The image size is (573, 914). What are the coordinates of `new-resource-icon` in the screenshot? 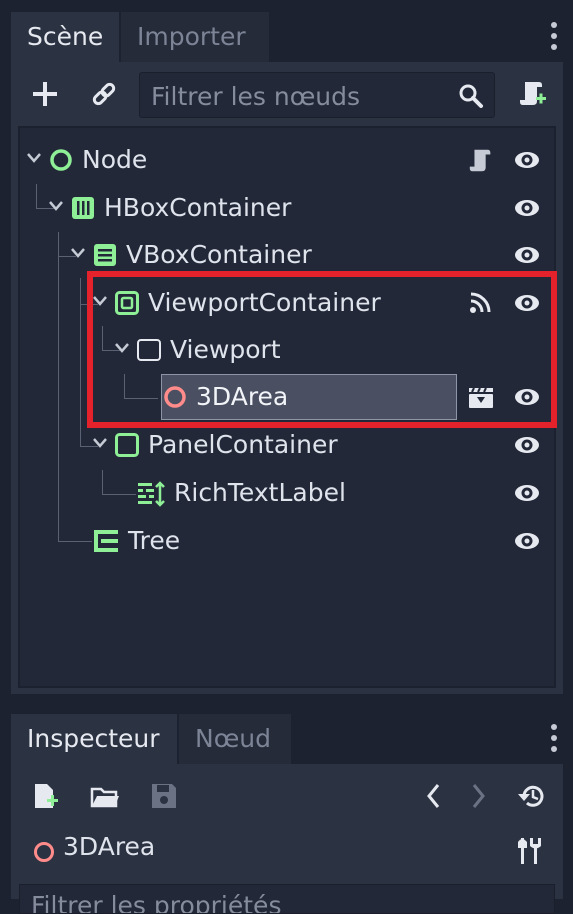 It's located at (46, 796).